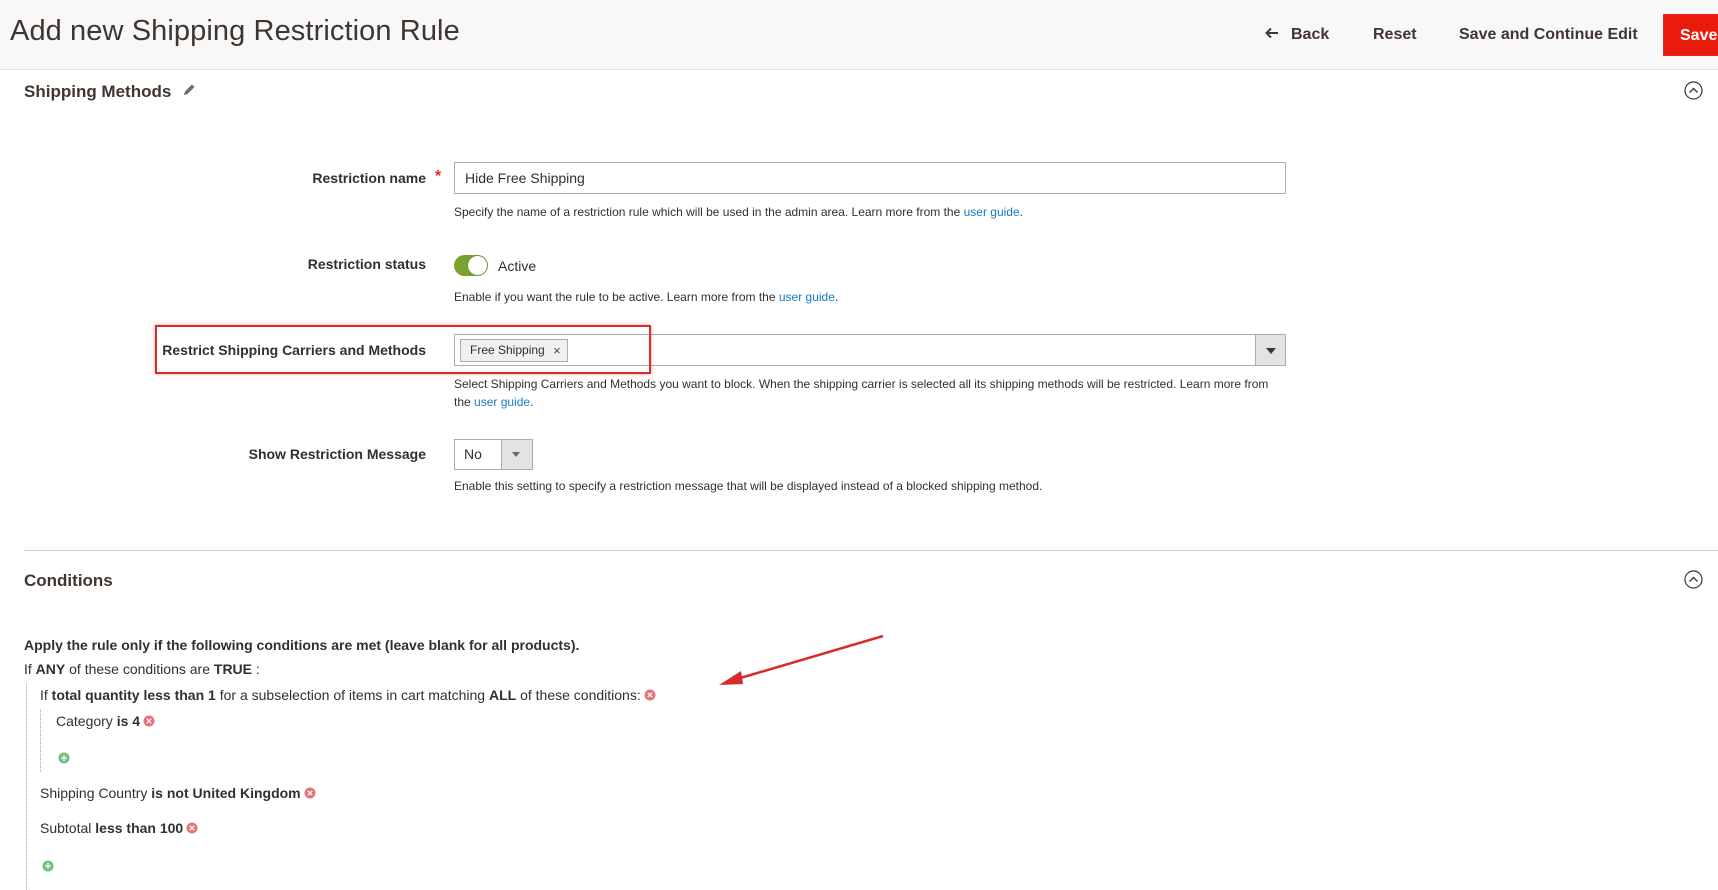  I want to click on subselect-operator-select: less than, so click(173, 695).